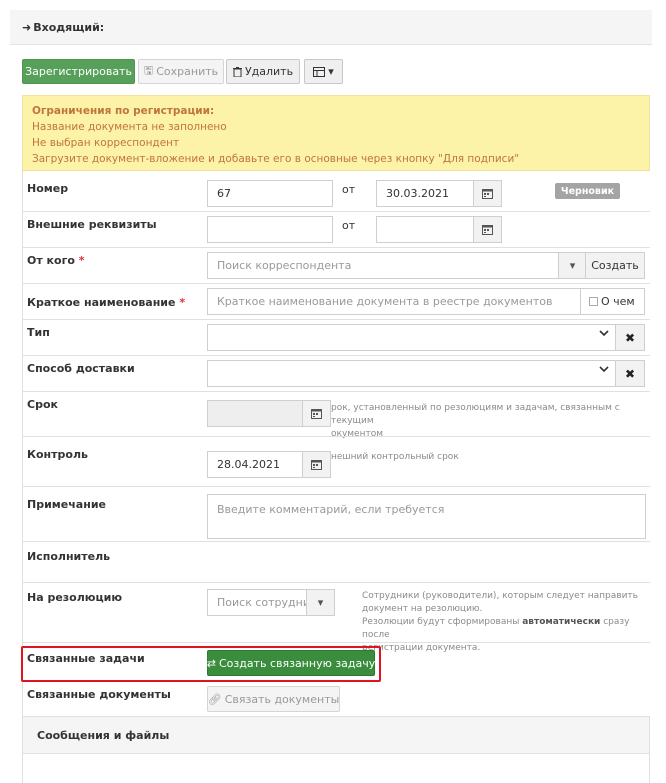 The height and width of the screenshot is (783, 666). Describe the element at coordinates (336, 768) in the screenshot. I see `messages-panel-body` at that location.